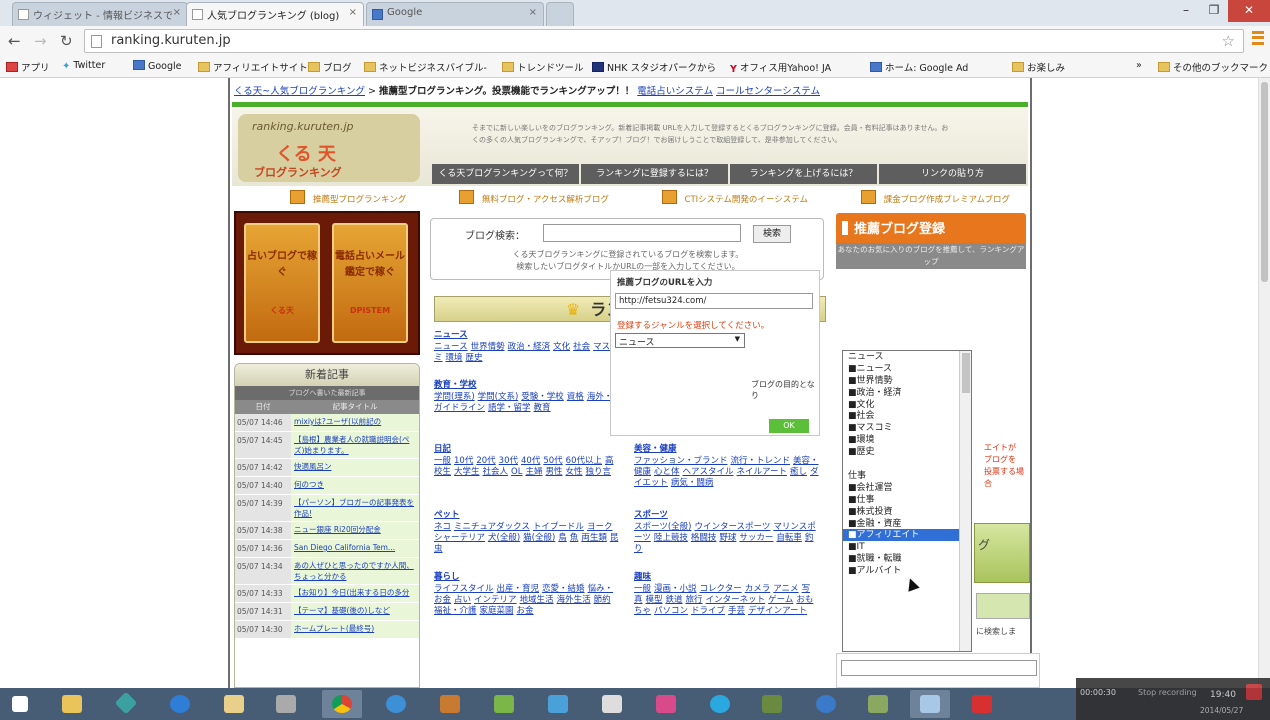 This screenshot has width=1270, height=720. What do you see at coordinates (662, 527) in the screenshot?
I see `category-link: スポーツ(全般)` at bounding box center [662, 527].